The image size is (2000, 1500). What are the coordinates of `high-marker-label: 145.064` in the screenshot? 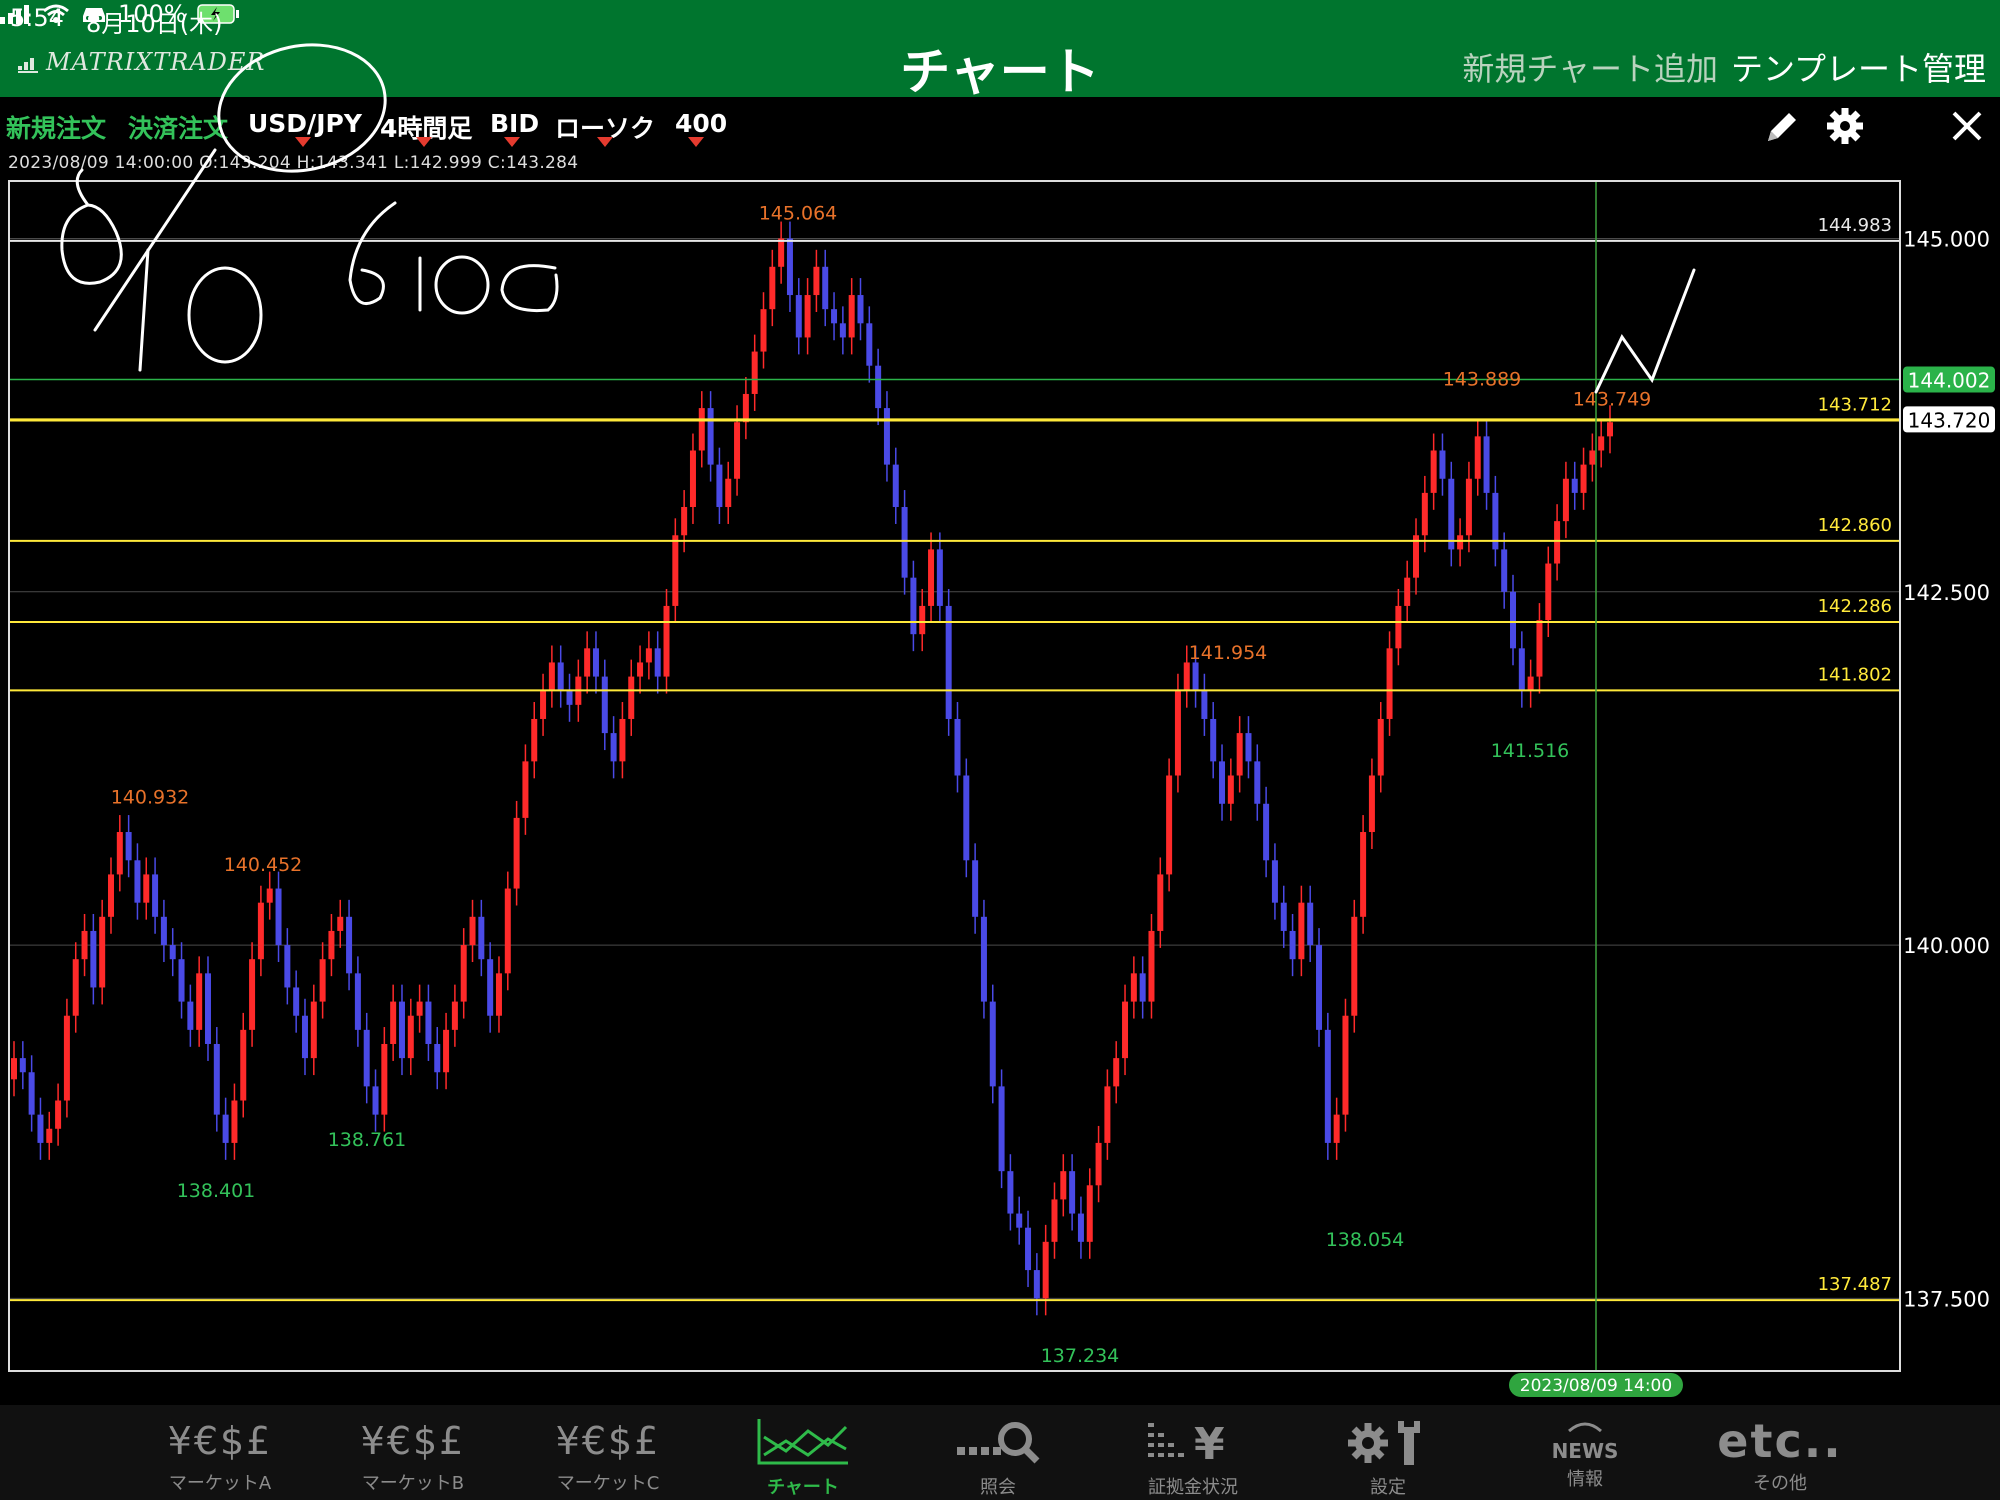 It's located at (798, 213).